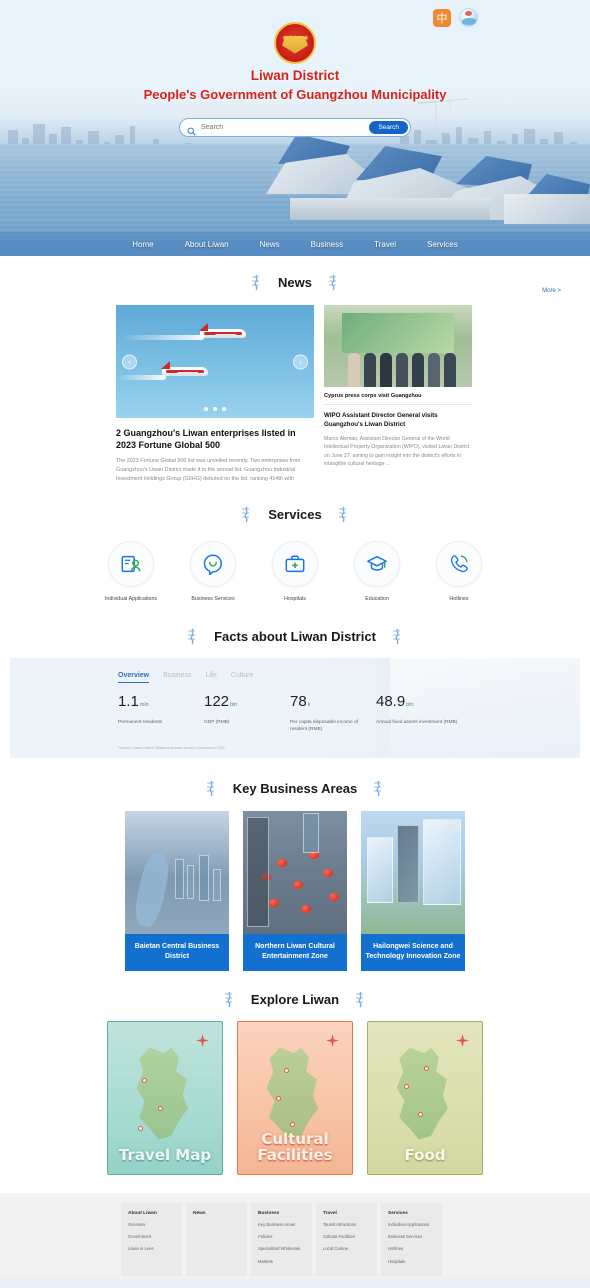  What do you see at coordinates (285, 1249) in the screenshot?
I see `footer-link: Specialized Wholesale` at bounding box center [285, 1249].